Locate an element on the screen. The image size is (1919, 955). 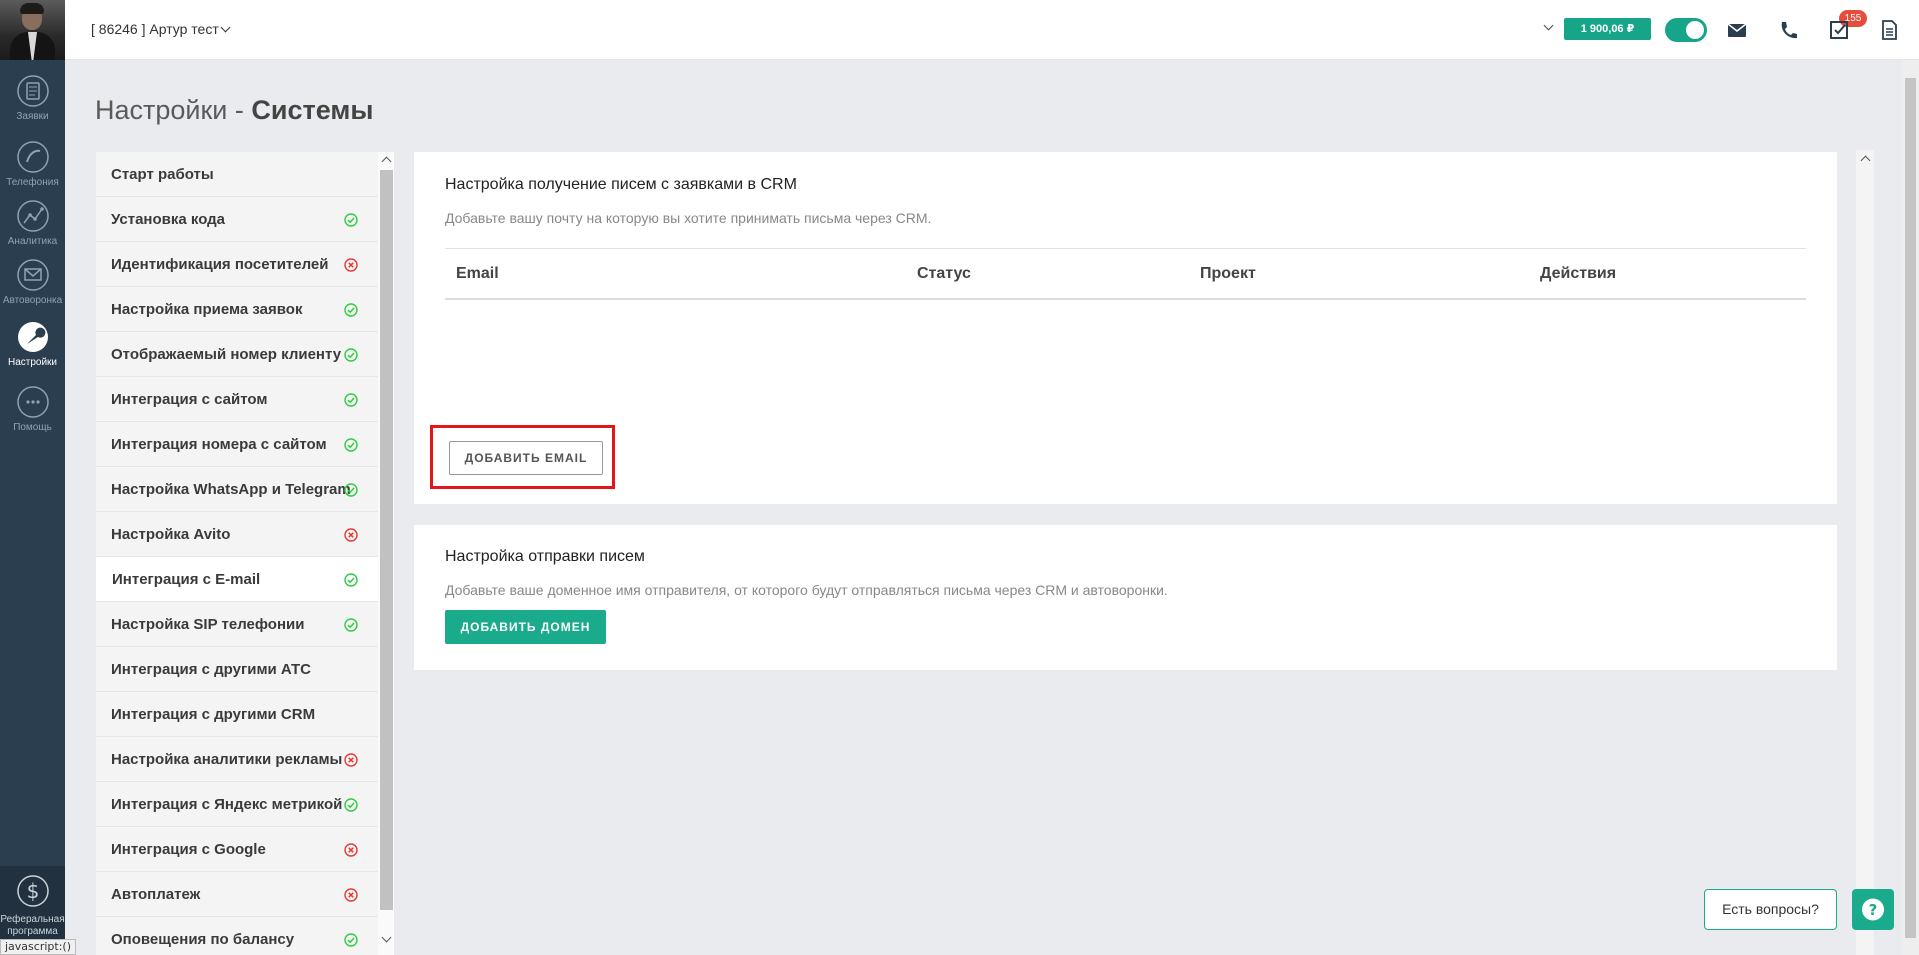
chat-bubble-icon is located at coordinates (32, 402).